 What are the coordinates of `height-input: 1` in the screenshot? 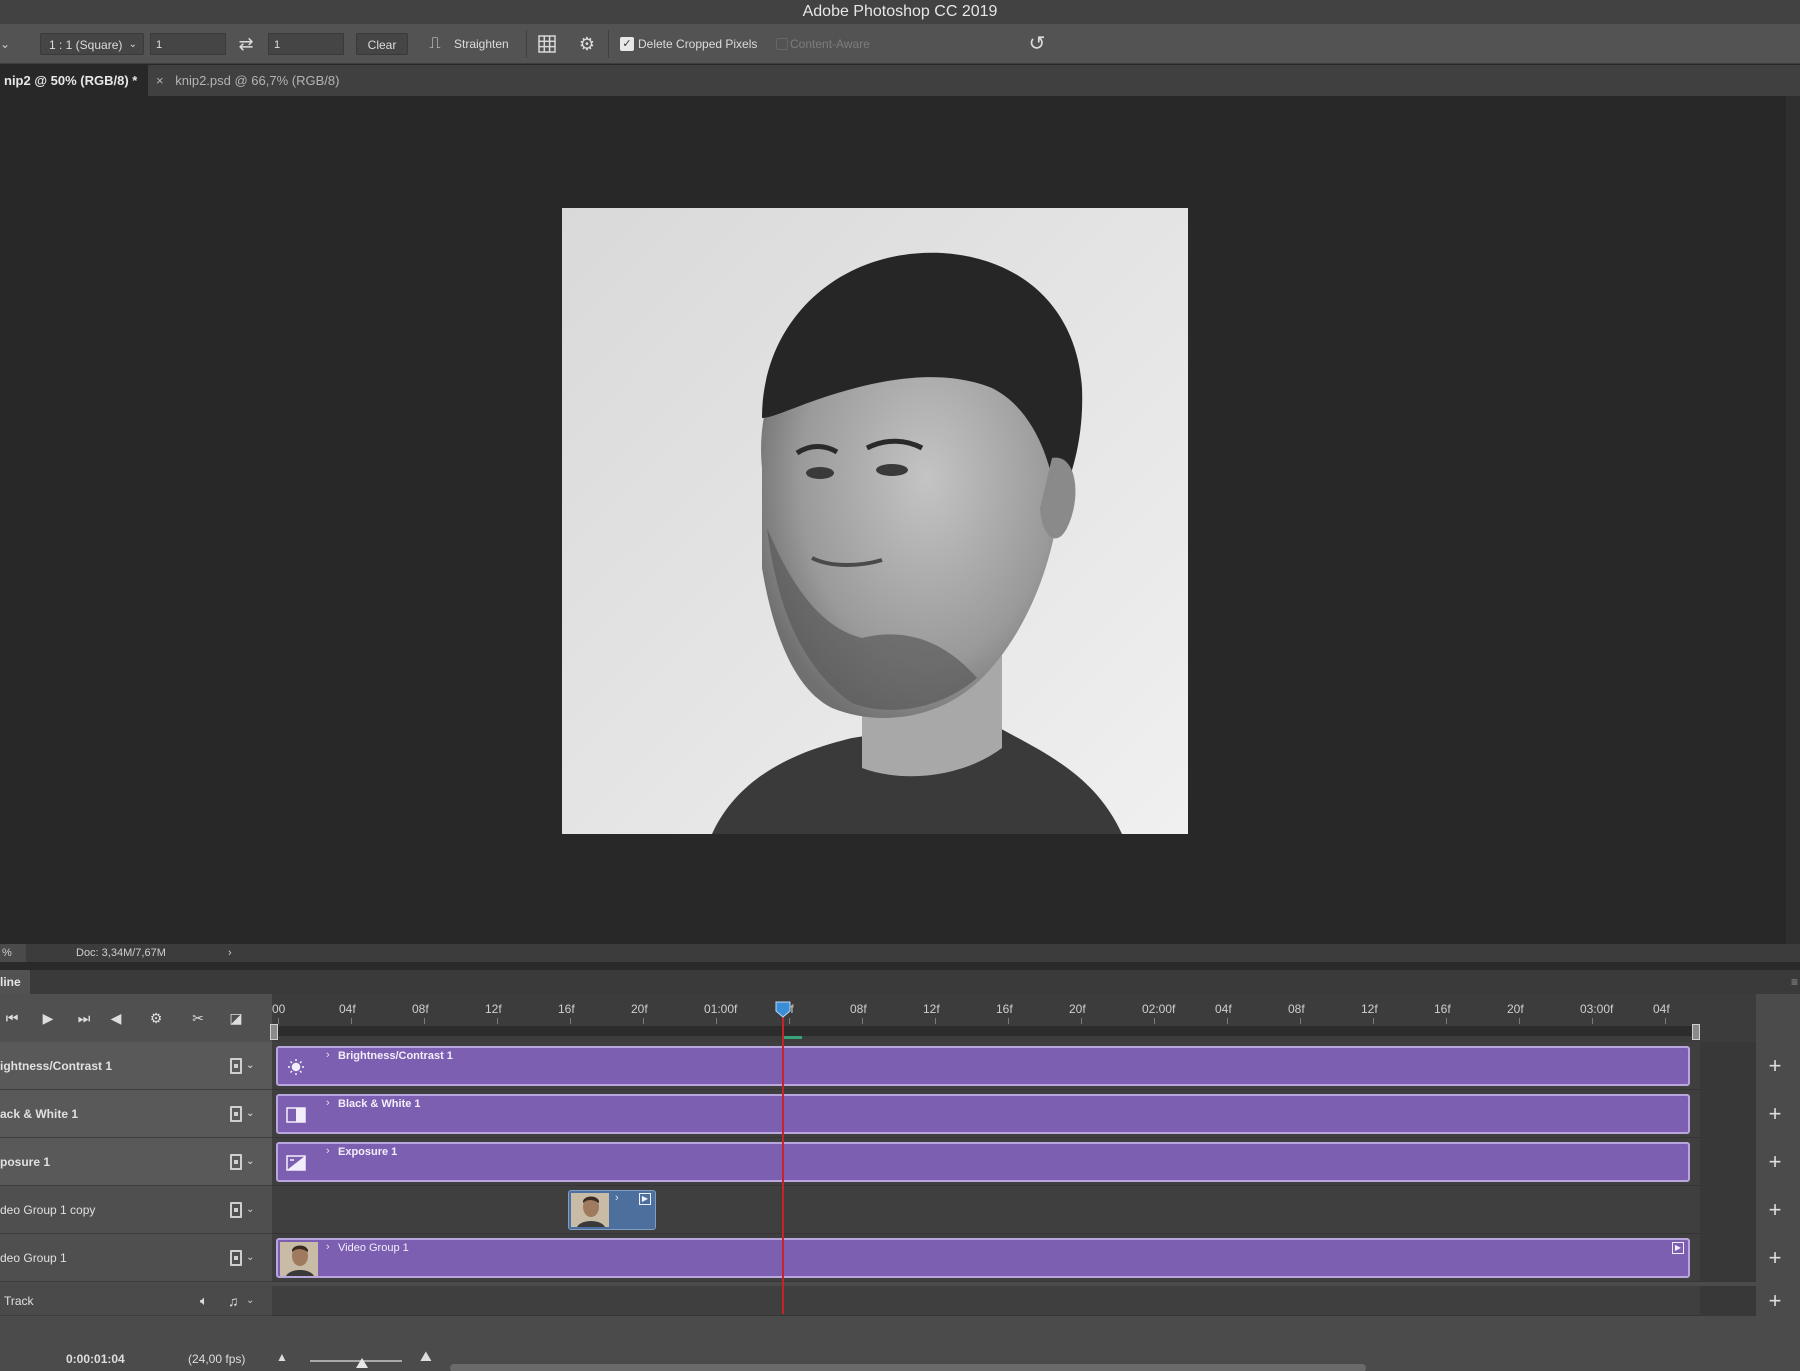 It's located at (306, 44).